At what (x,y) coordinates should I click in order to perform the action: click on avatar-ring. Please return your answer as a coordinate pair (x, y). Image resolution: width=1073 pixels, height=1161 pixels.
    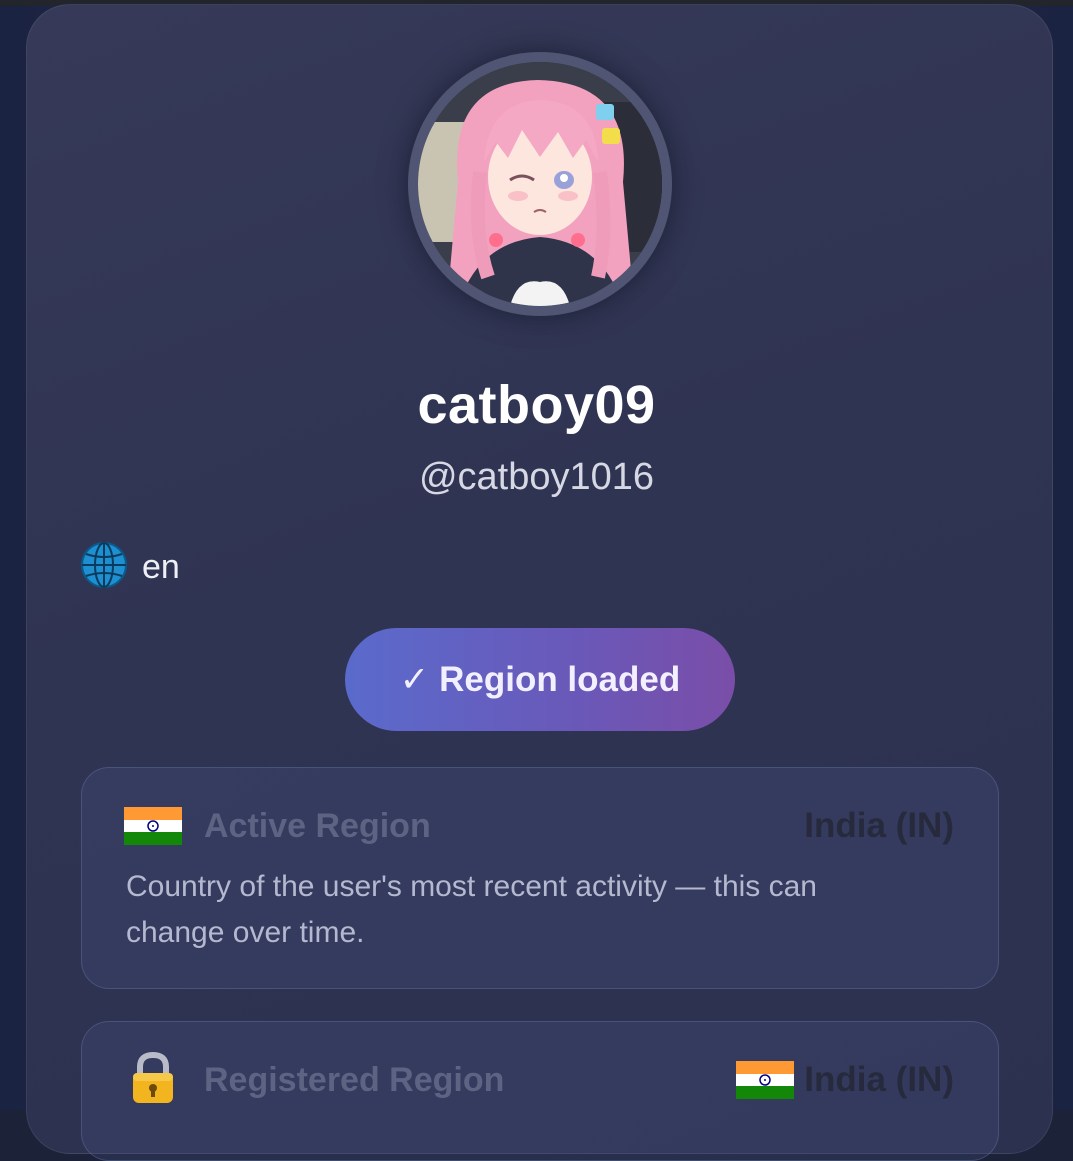
    Looking at the image, I should click on (540, 184).